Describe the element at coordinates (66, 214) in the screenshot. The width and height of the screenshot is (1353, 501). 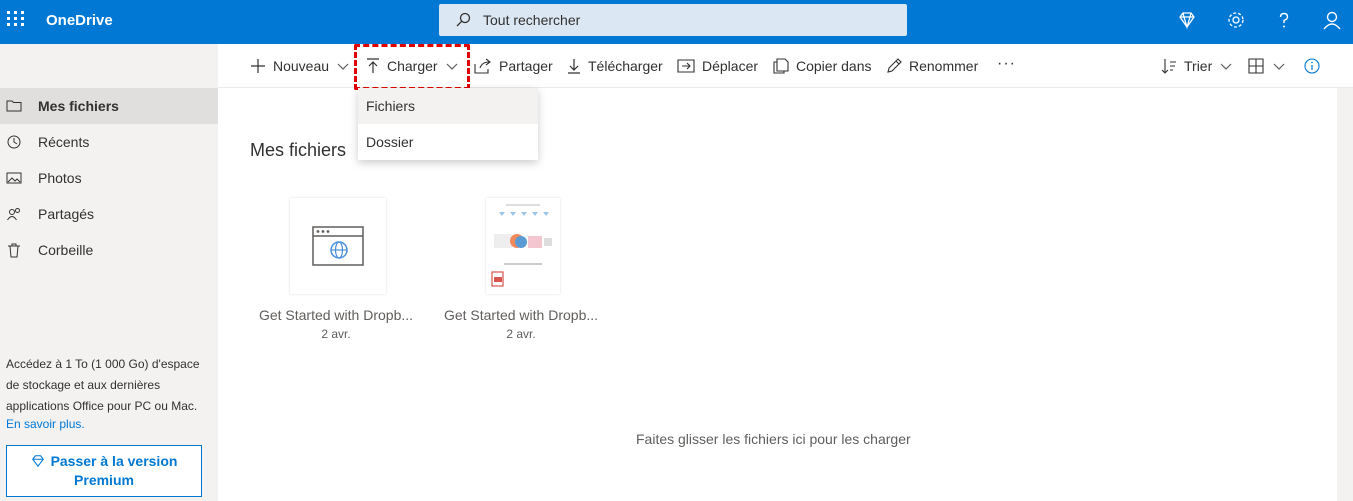
I see `sidebar-item-label: Partagés` at that location.